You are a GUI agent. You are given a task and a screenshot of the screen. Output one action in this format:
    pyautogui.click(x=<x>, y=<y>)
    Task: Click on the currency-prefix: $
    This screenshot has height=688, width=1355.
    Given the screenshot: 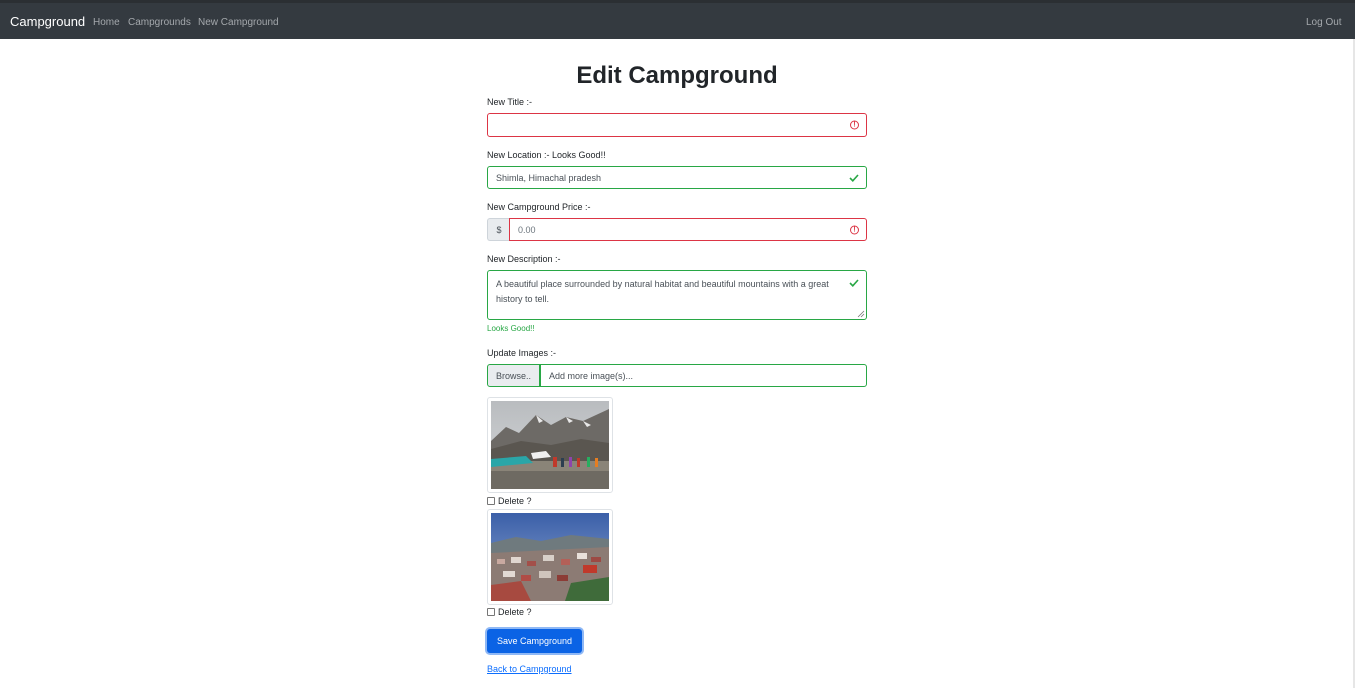 What is the action you would take?
    pyautogui.click(x=498, y=229)
    